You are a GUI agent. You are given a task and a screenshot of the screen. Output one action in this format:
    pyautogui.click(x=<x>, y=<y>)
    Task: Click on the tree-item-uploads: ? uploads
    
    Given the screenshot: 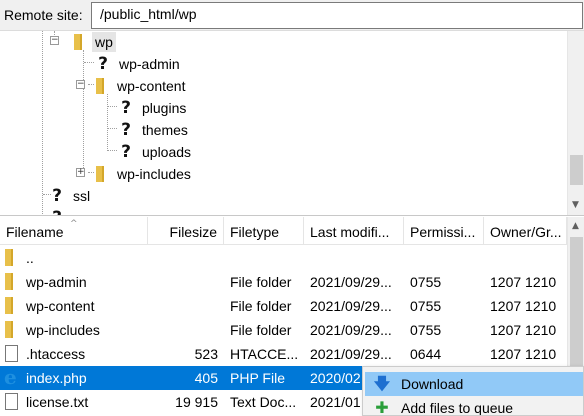 What is the action you would take?
    pyautogui.click(x=156, y=152)
    